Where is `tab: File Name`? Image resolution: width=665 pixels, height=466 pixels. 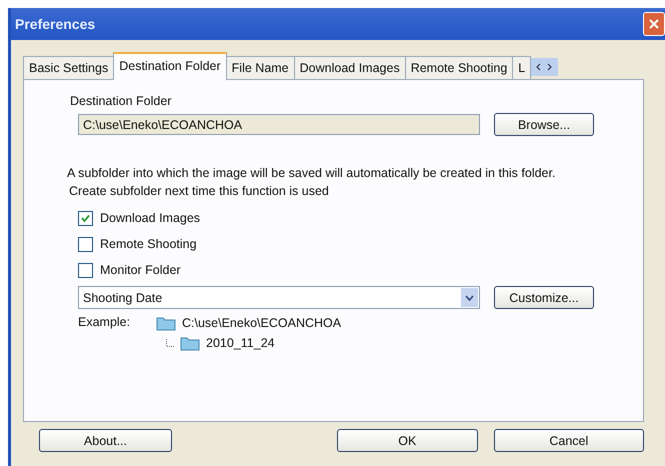
tab: File Name is located at coordinates (260, 68).